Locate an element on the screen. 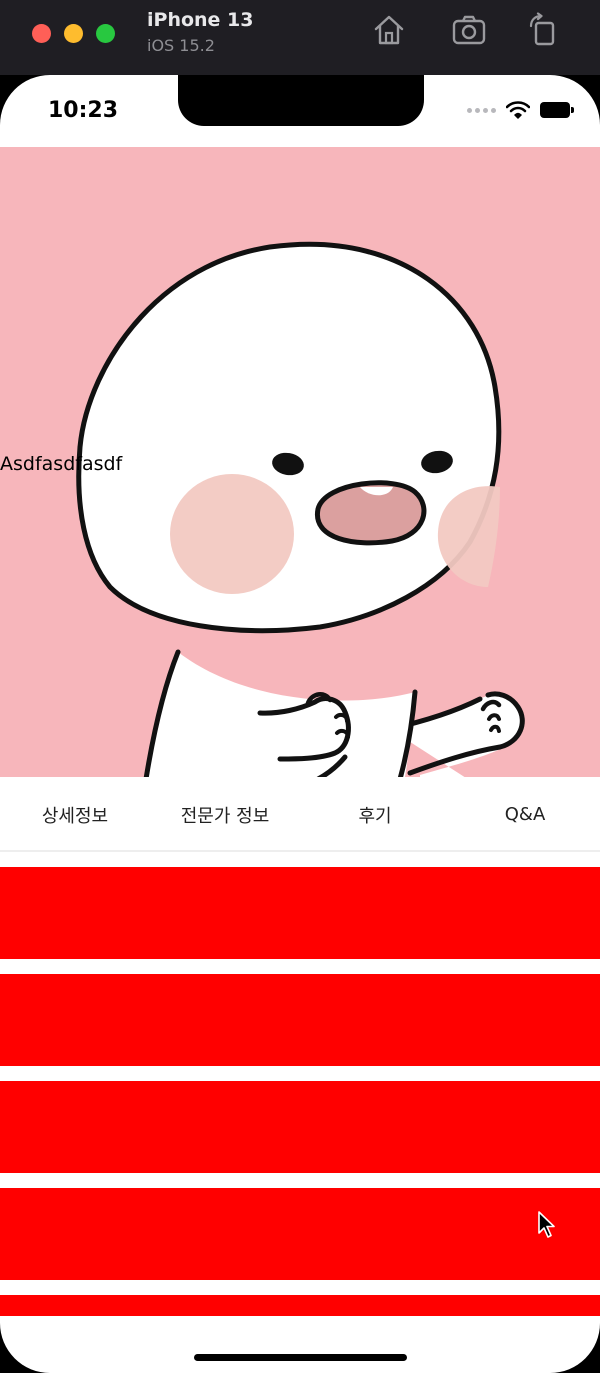  rotate-icon is located at coordinates (542, 29).